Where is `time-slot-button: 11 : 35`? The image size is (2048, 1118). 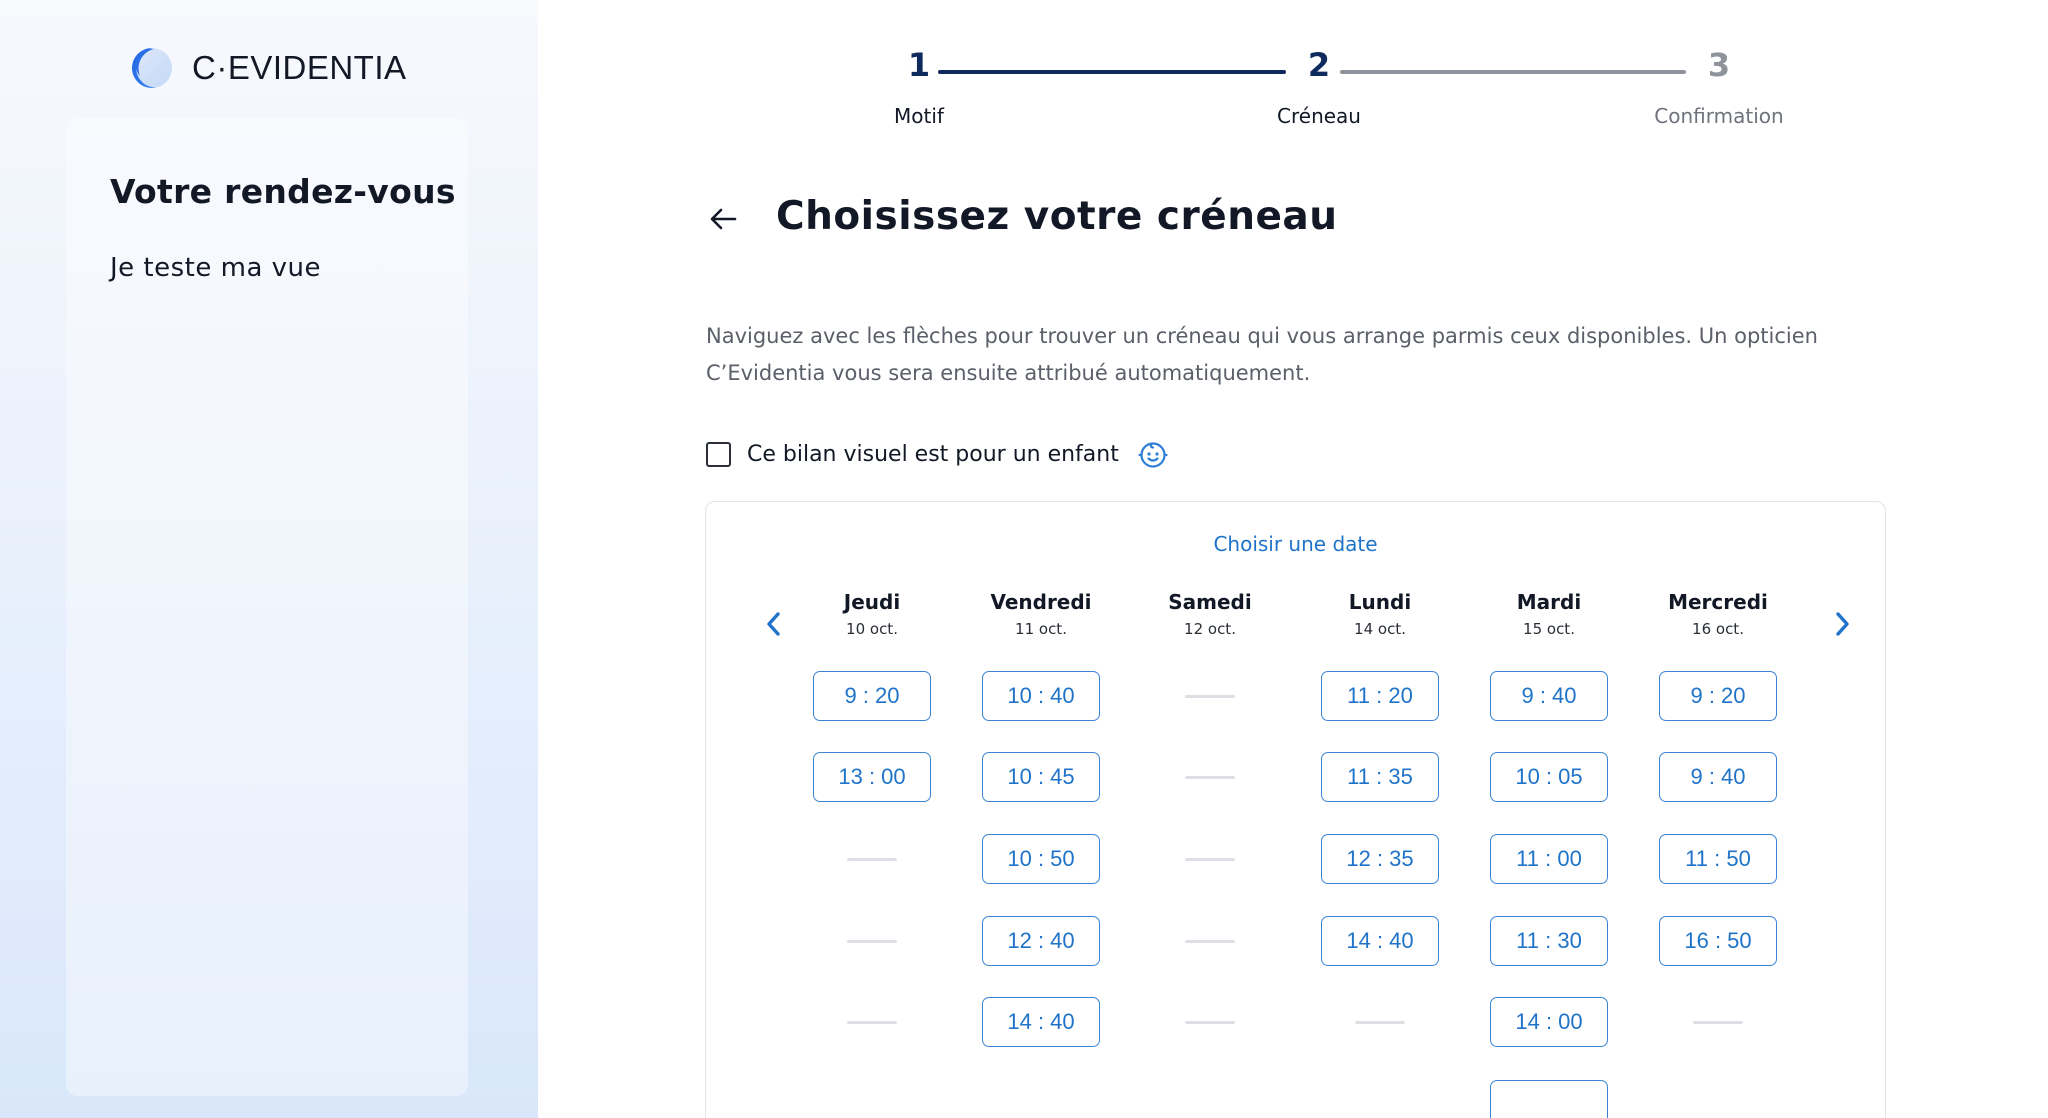 time-slot-button: 11 : 35 is located at coordinates (1380, 777).